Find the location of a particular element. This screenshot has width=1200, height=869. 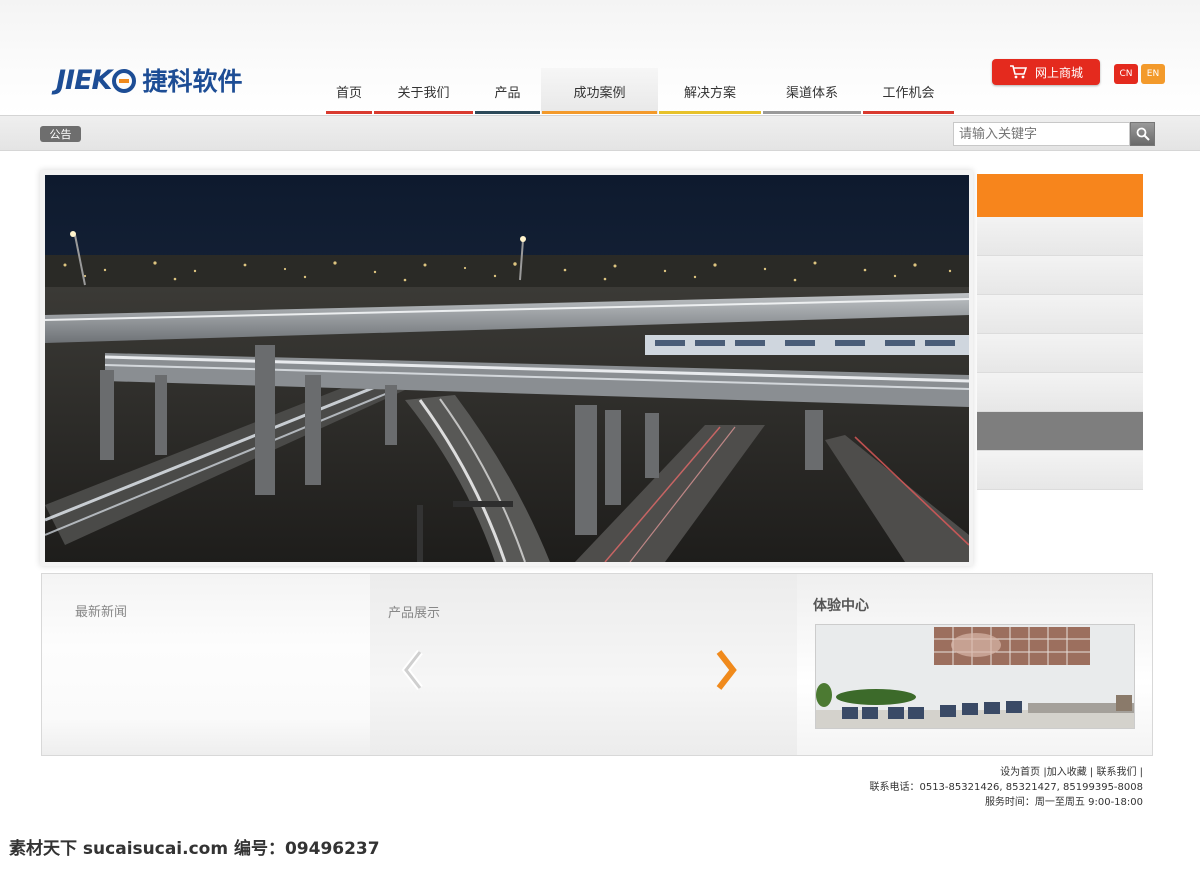

nav-item-label: 成功案例 is located at coordinates (599, 93).